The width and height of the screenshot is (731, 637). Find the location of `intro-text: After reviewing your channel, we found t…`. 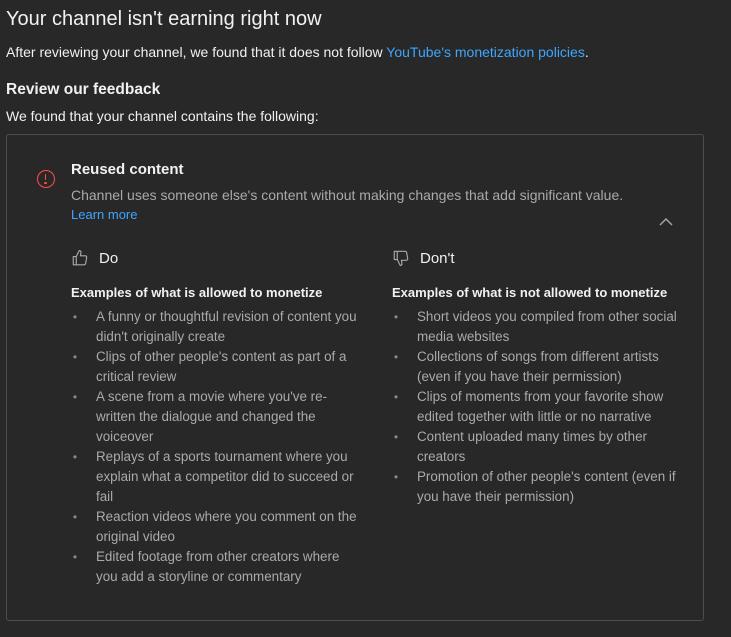

intro-text: After reviewing your channel, we found t… is located at coordinates (297, 52).